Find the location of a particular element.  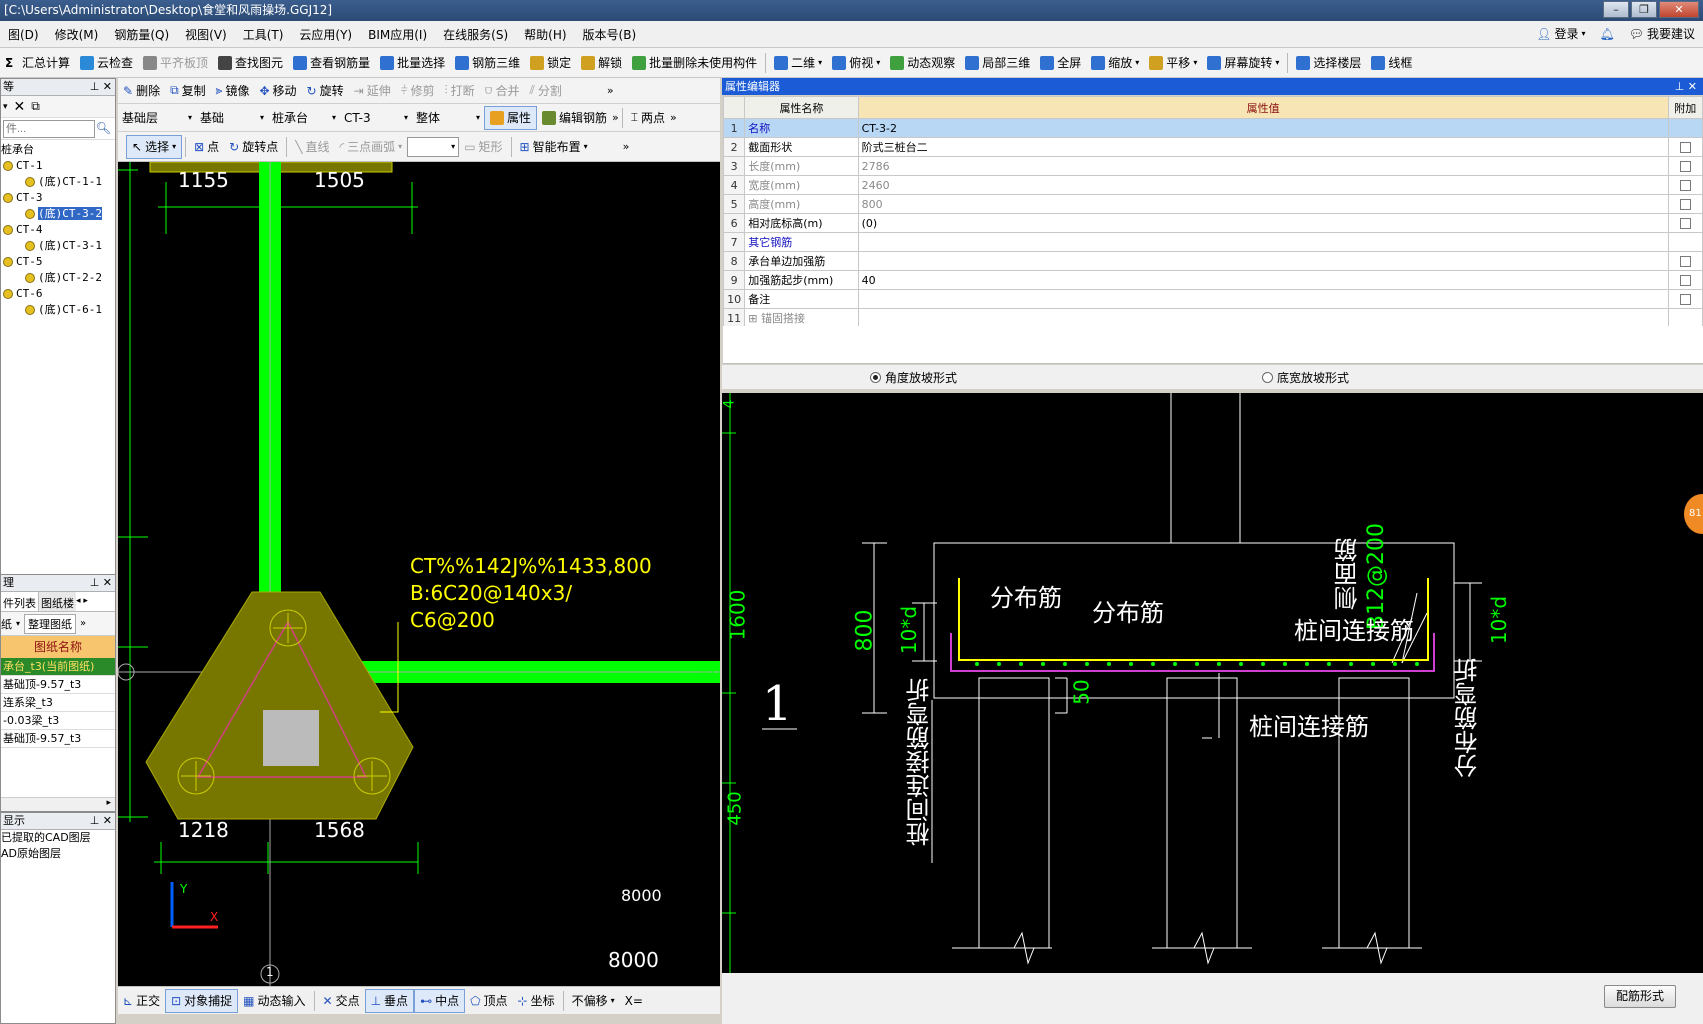

toolbar-batch-select-button: 批量选择 is located at coordinates (412, 63).